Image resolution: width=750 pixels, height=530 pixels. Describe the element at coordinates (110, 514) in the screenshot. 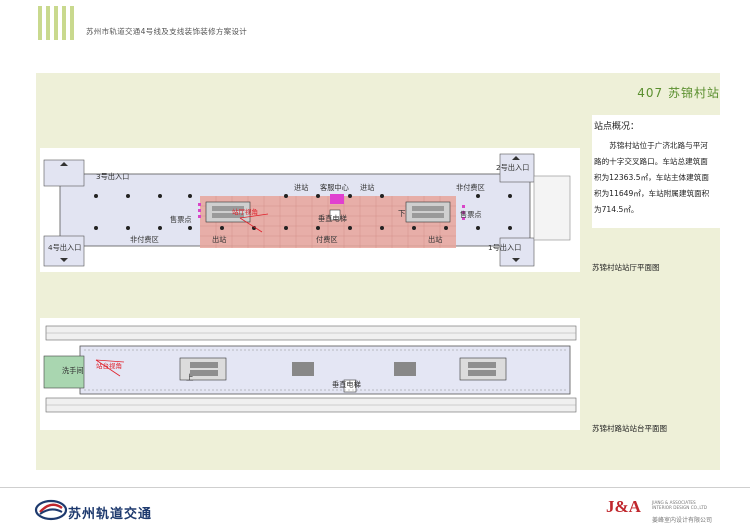

I see `brand-name: 苏州轨道交通` at that location.